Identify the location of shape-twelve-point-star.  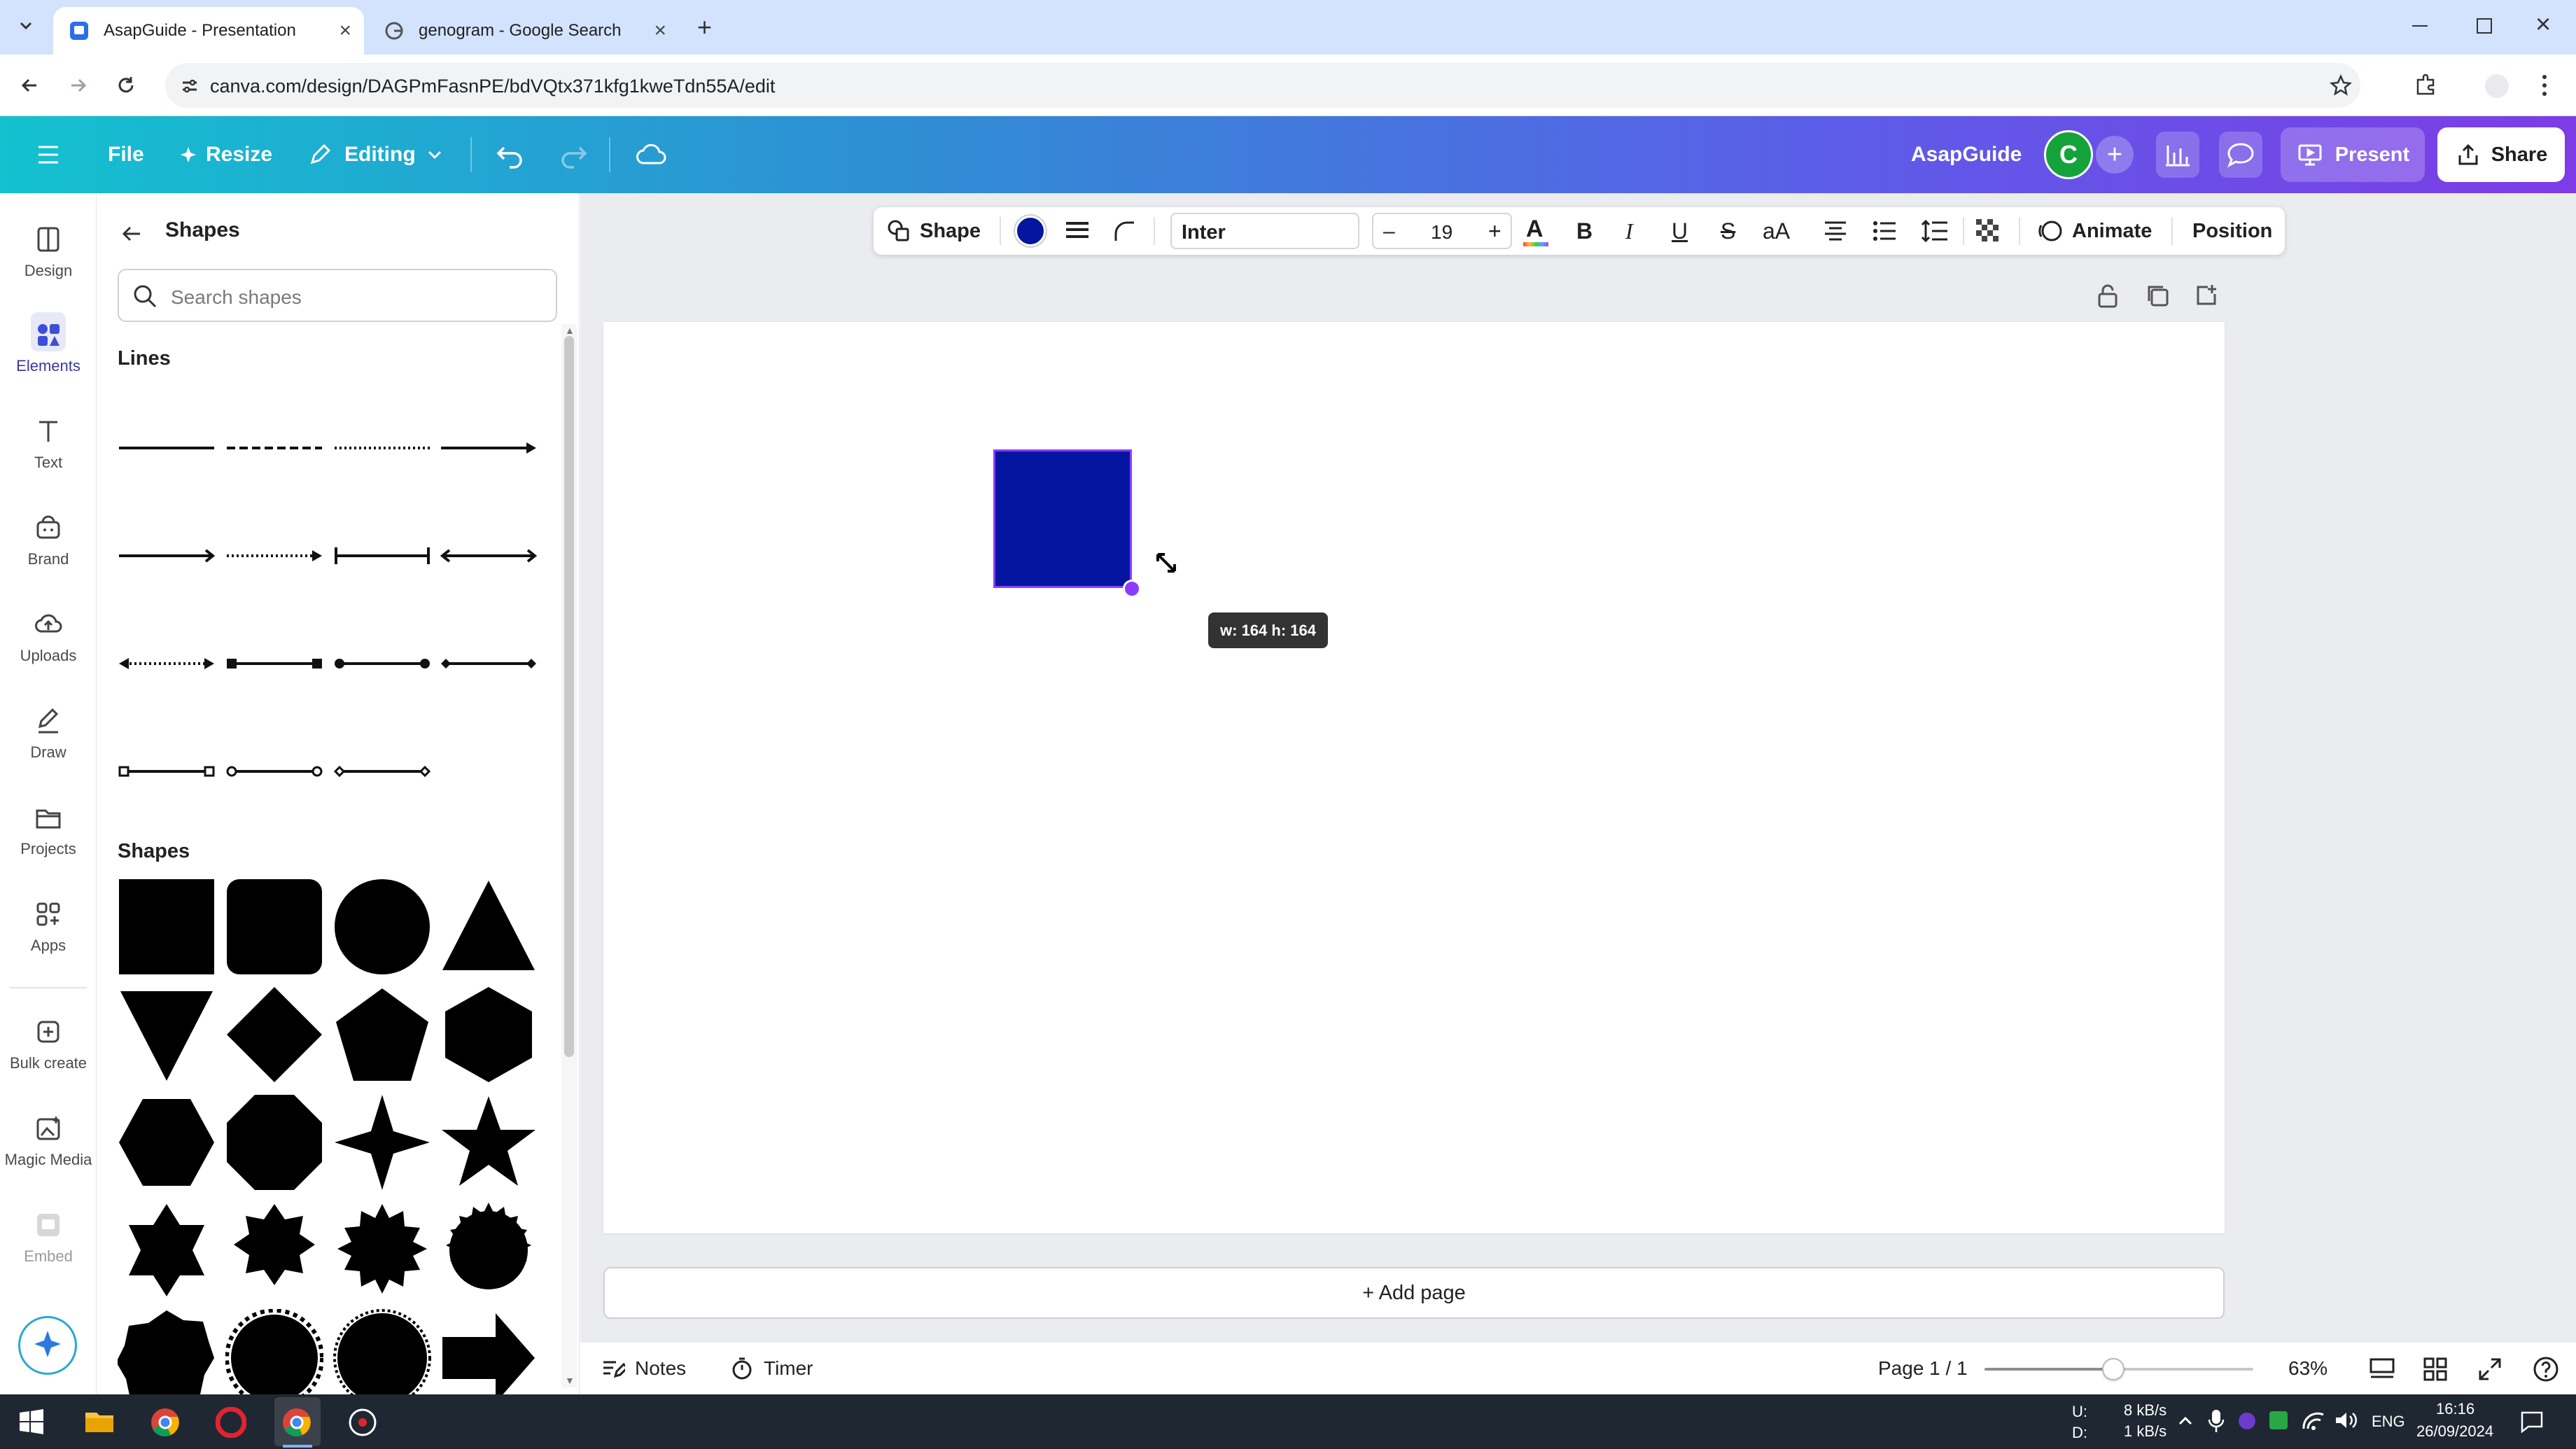
(382, 1250).